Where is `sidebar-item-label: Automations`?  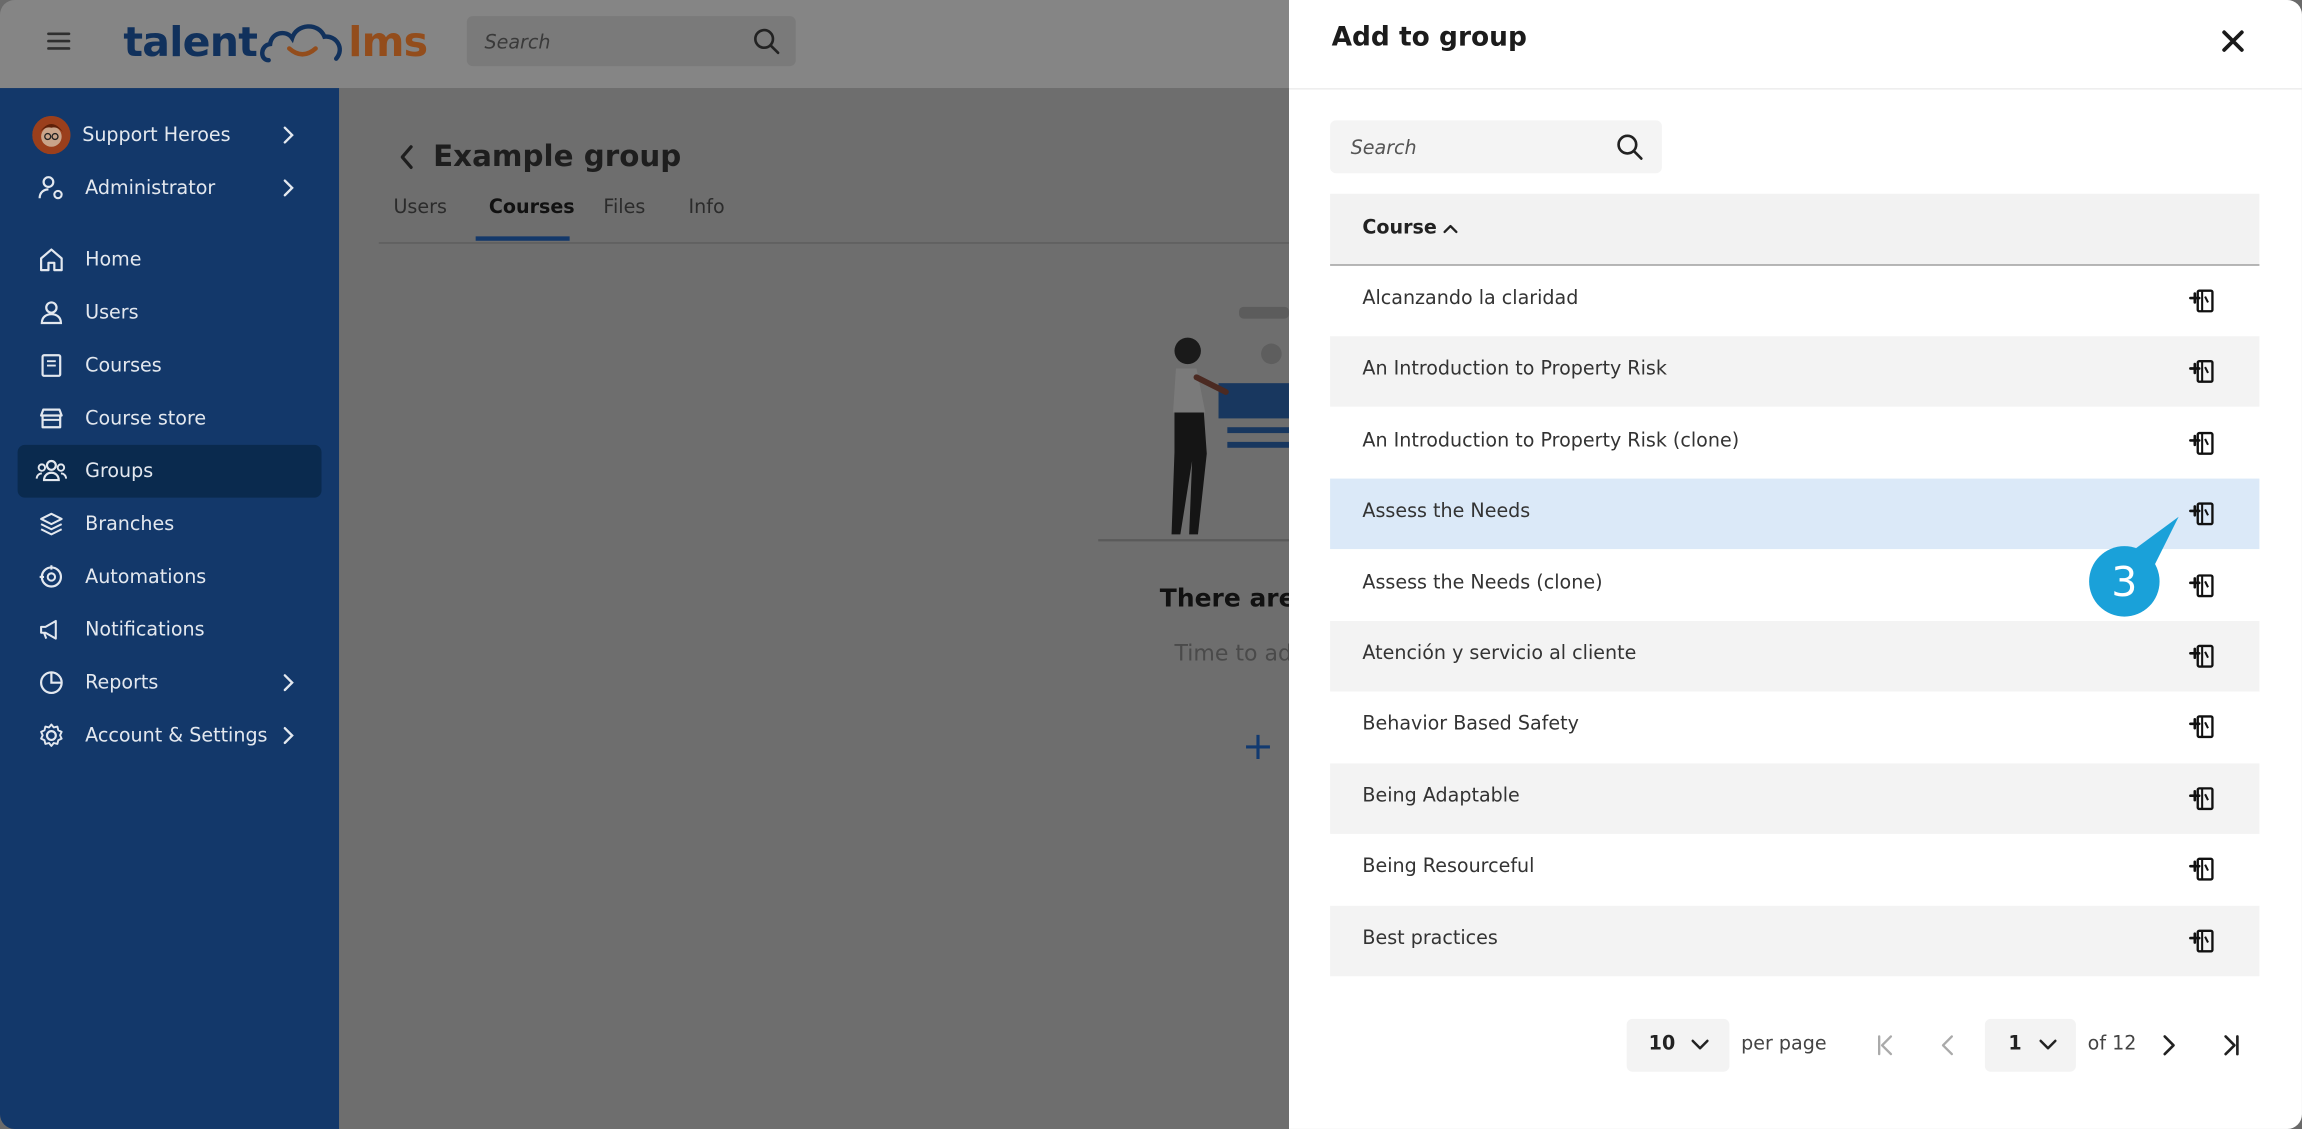 sidebar-item-label: Automations is located at coordinates (146, 576).